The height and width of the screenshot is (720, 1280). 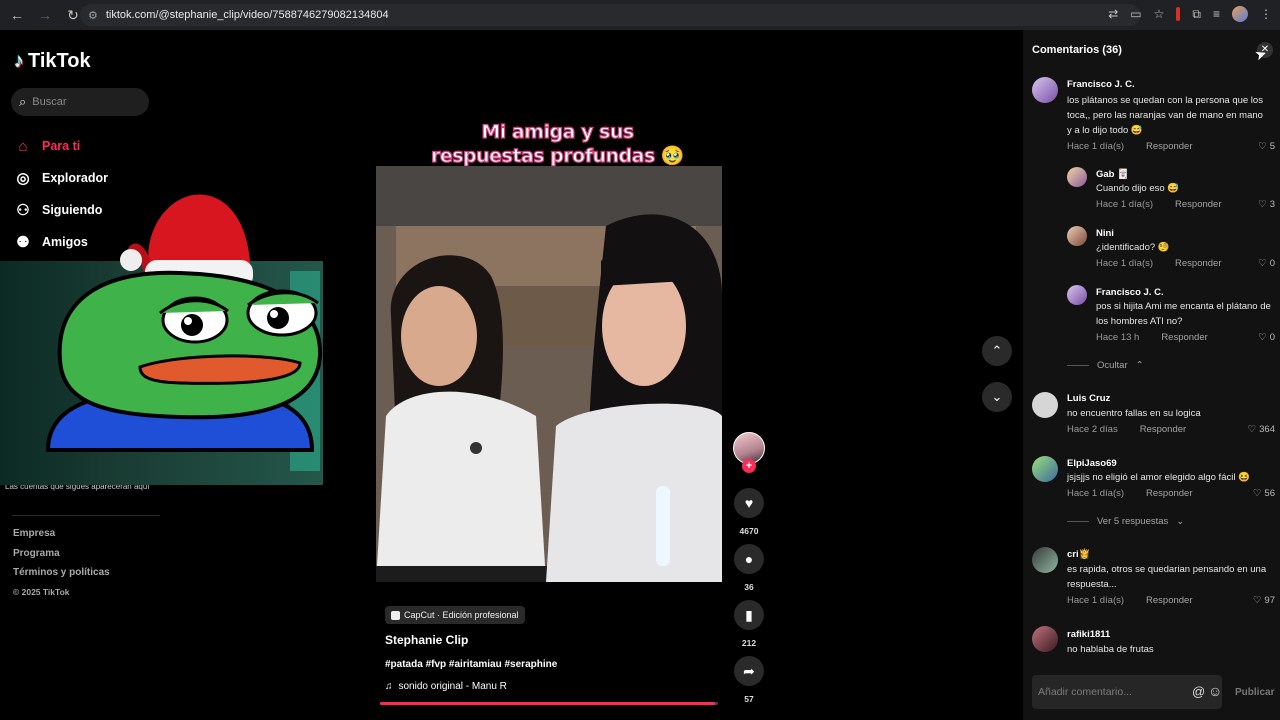 What do you see at coordinates (426, 640) in the screenshot?
I see `video-author: Stephanie Clip` at bounding box center [426, 640].